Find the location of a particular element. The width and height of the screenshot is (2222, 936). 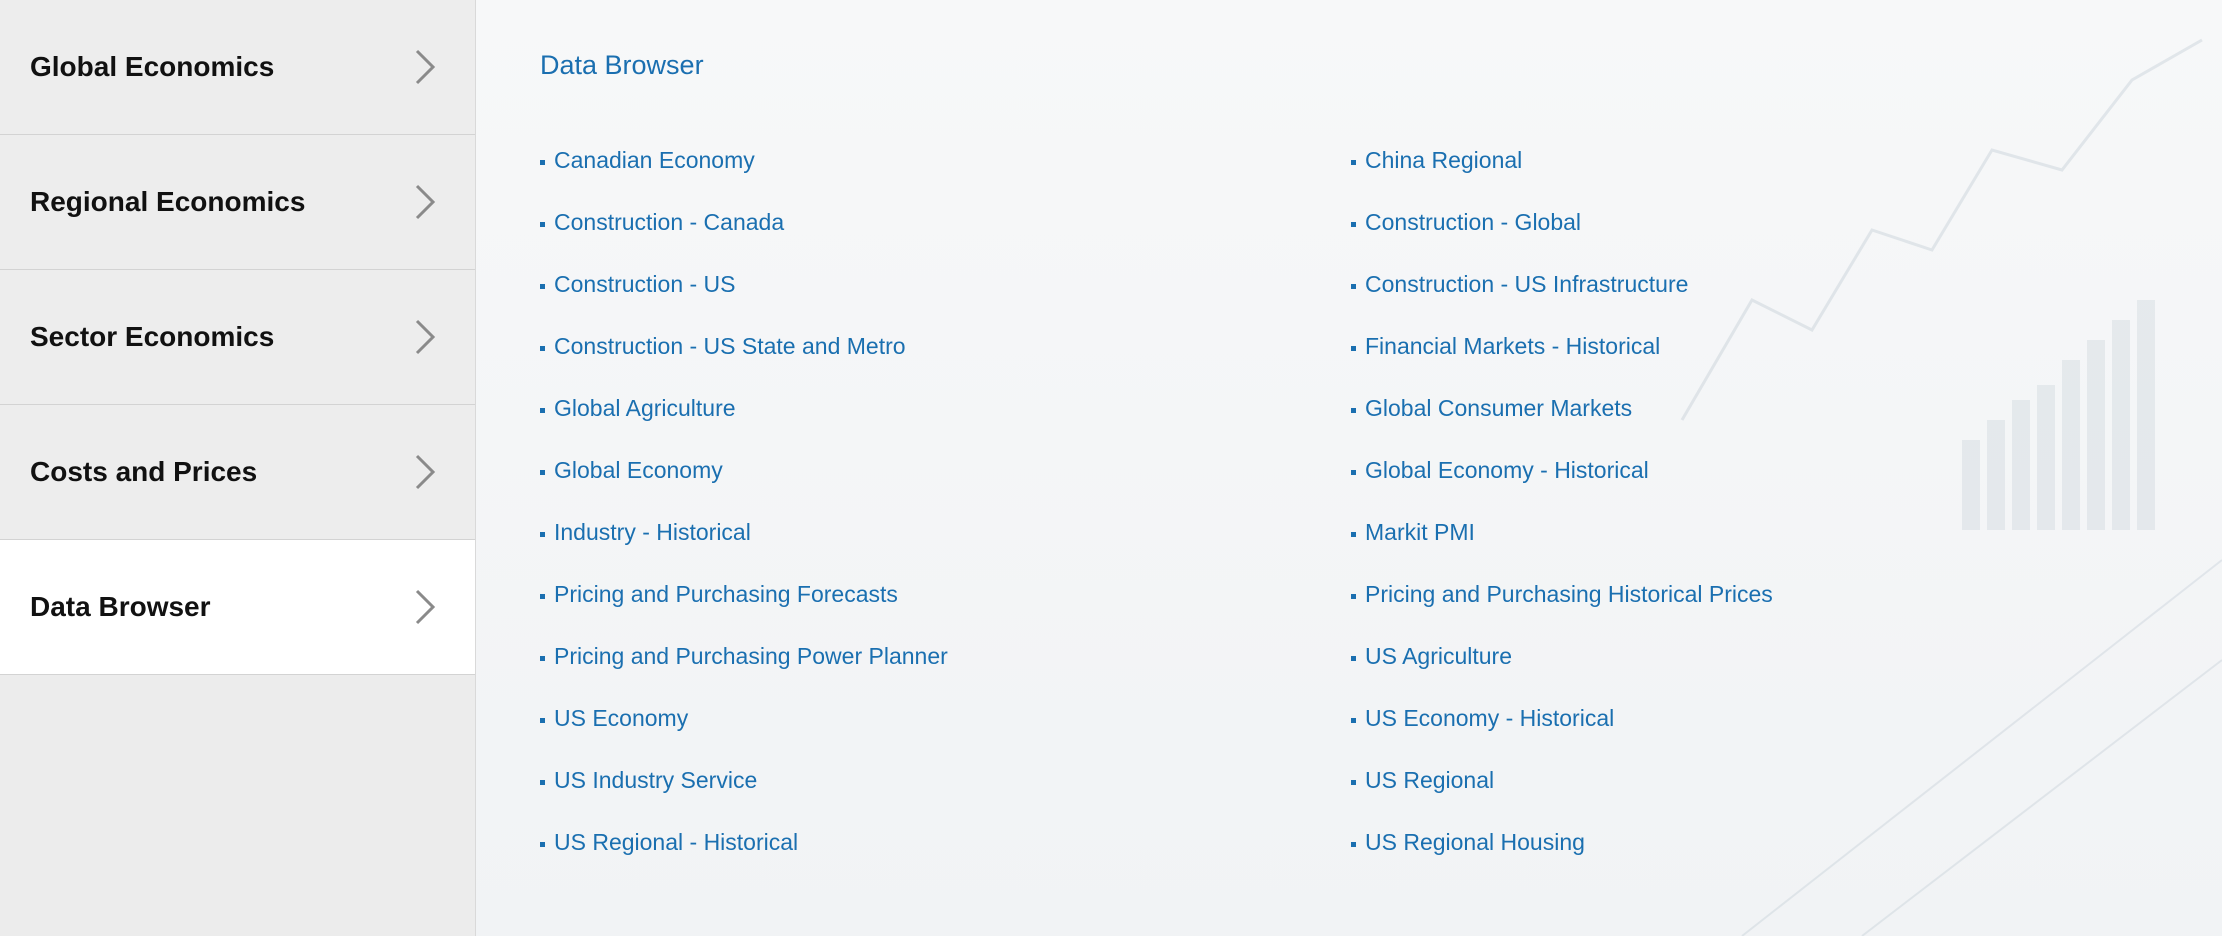

list-item: Pricing and Purchasing Forecasts is located at coordinates (744, 610).